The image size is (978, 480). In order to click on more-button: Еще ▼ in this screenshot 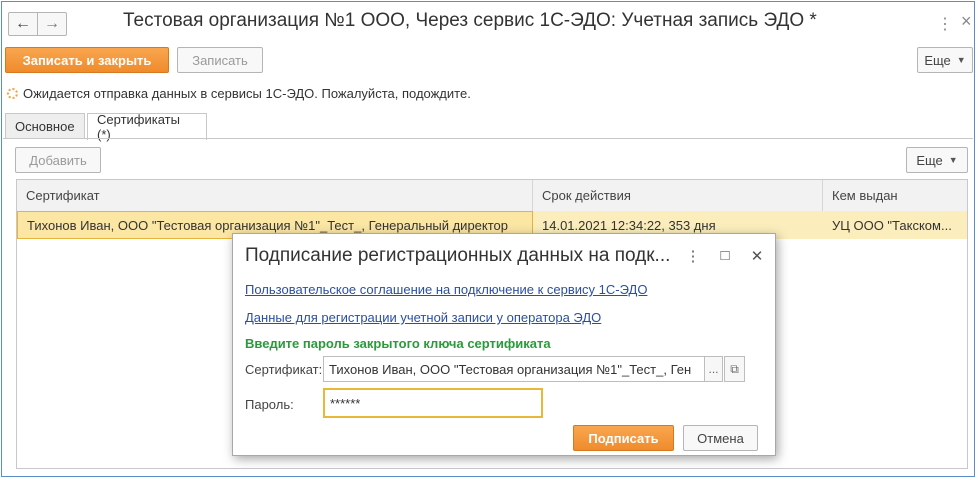, I will do `click(945, 60)`.